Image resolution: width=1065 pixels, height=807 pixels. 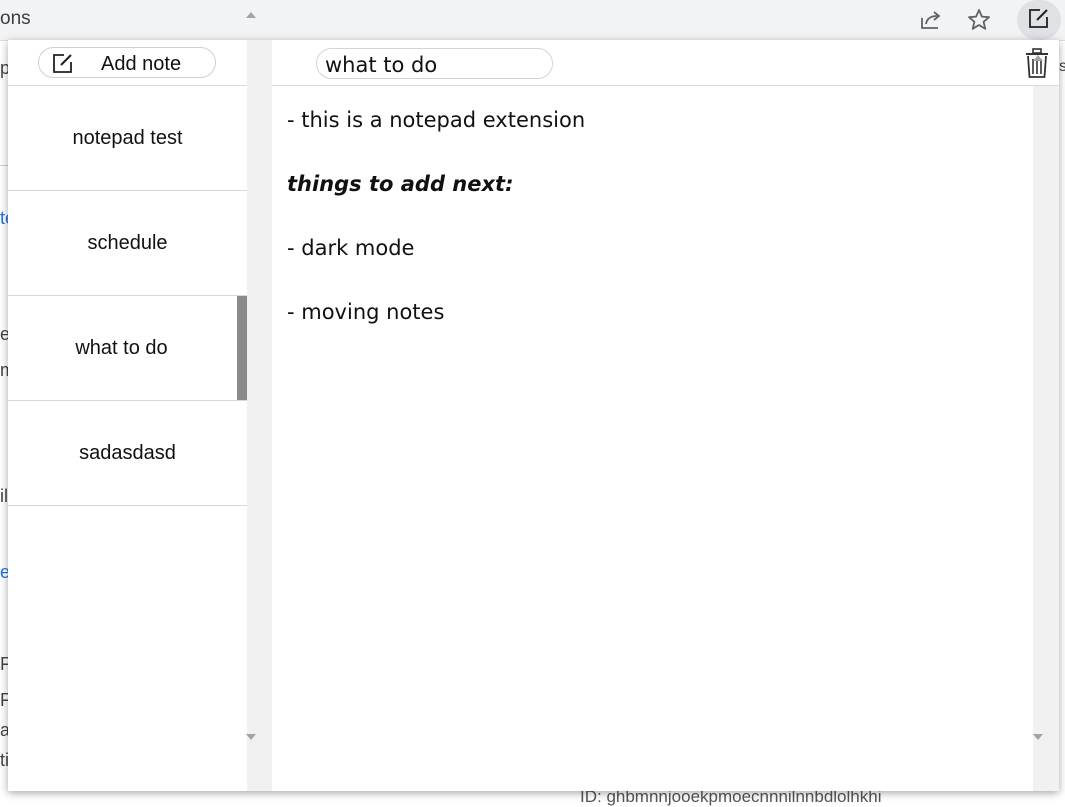 I want to click on background-divider, so click(x=4, y=165).